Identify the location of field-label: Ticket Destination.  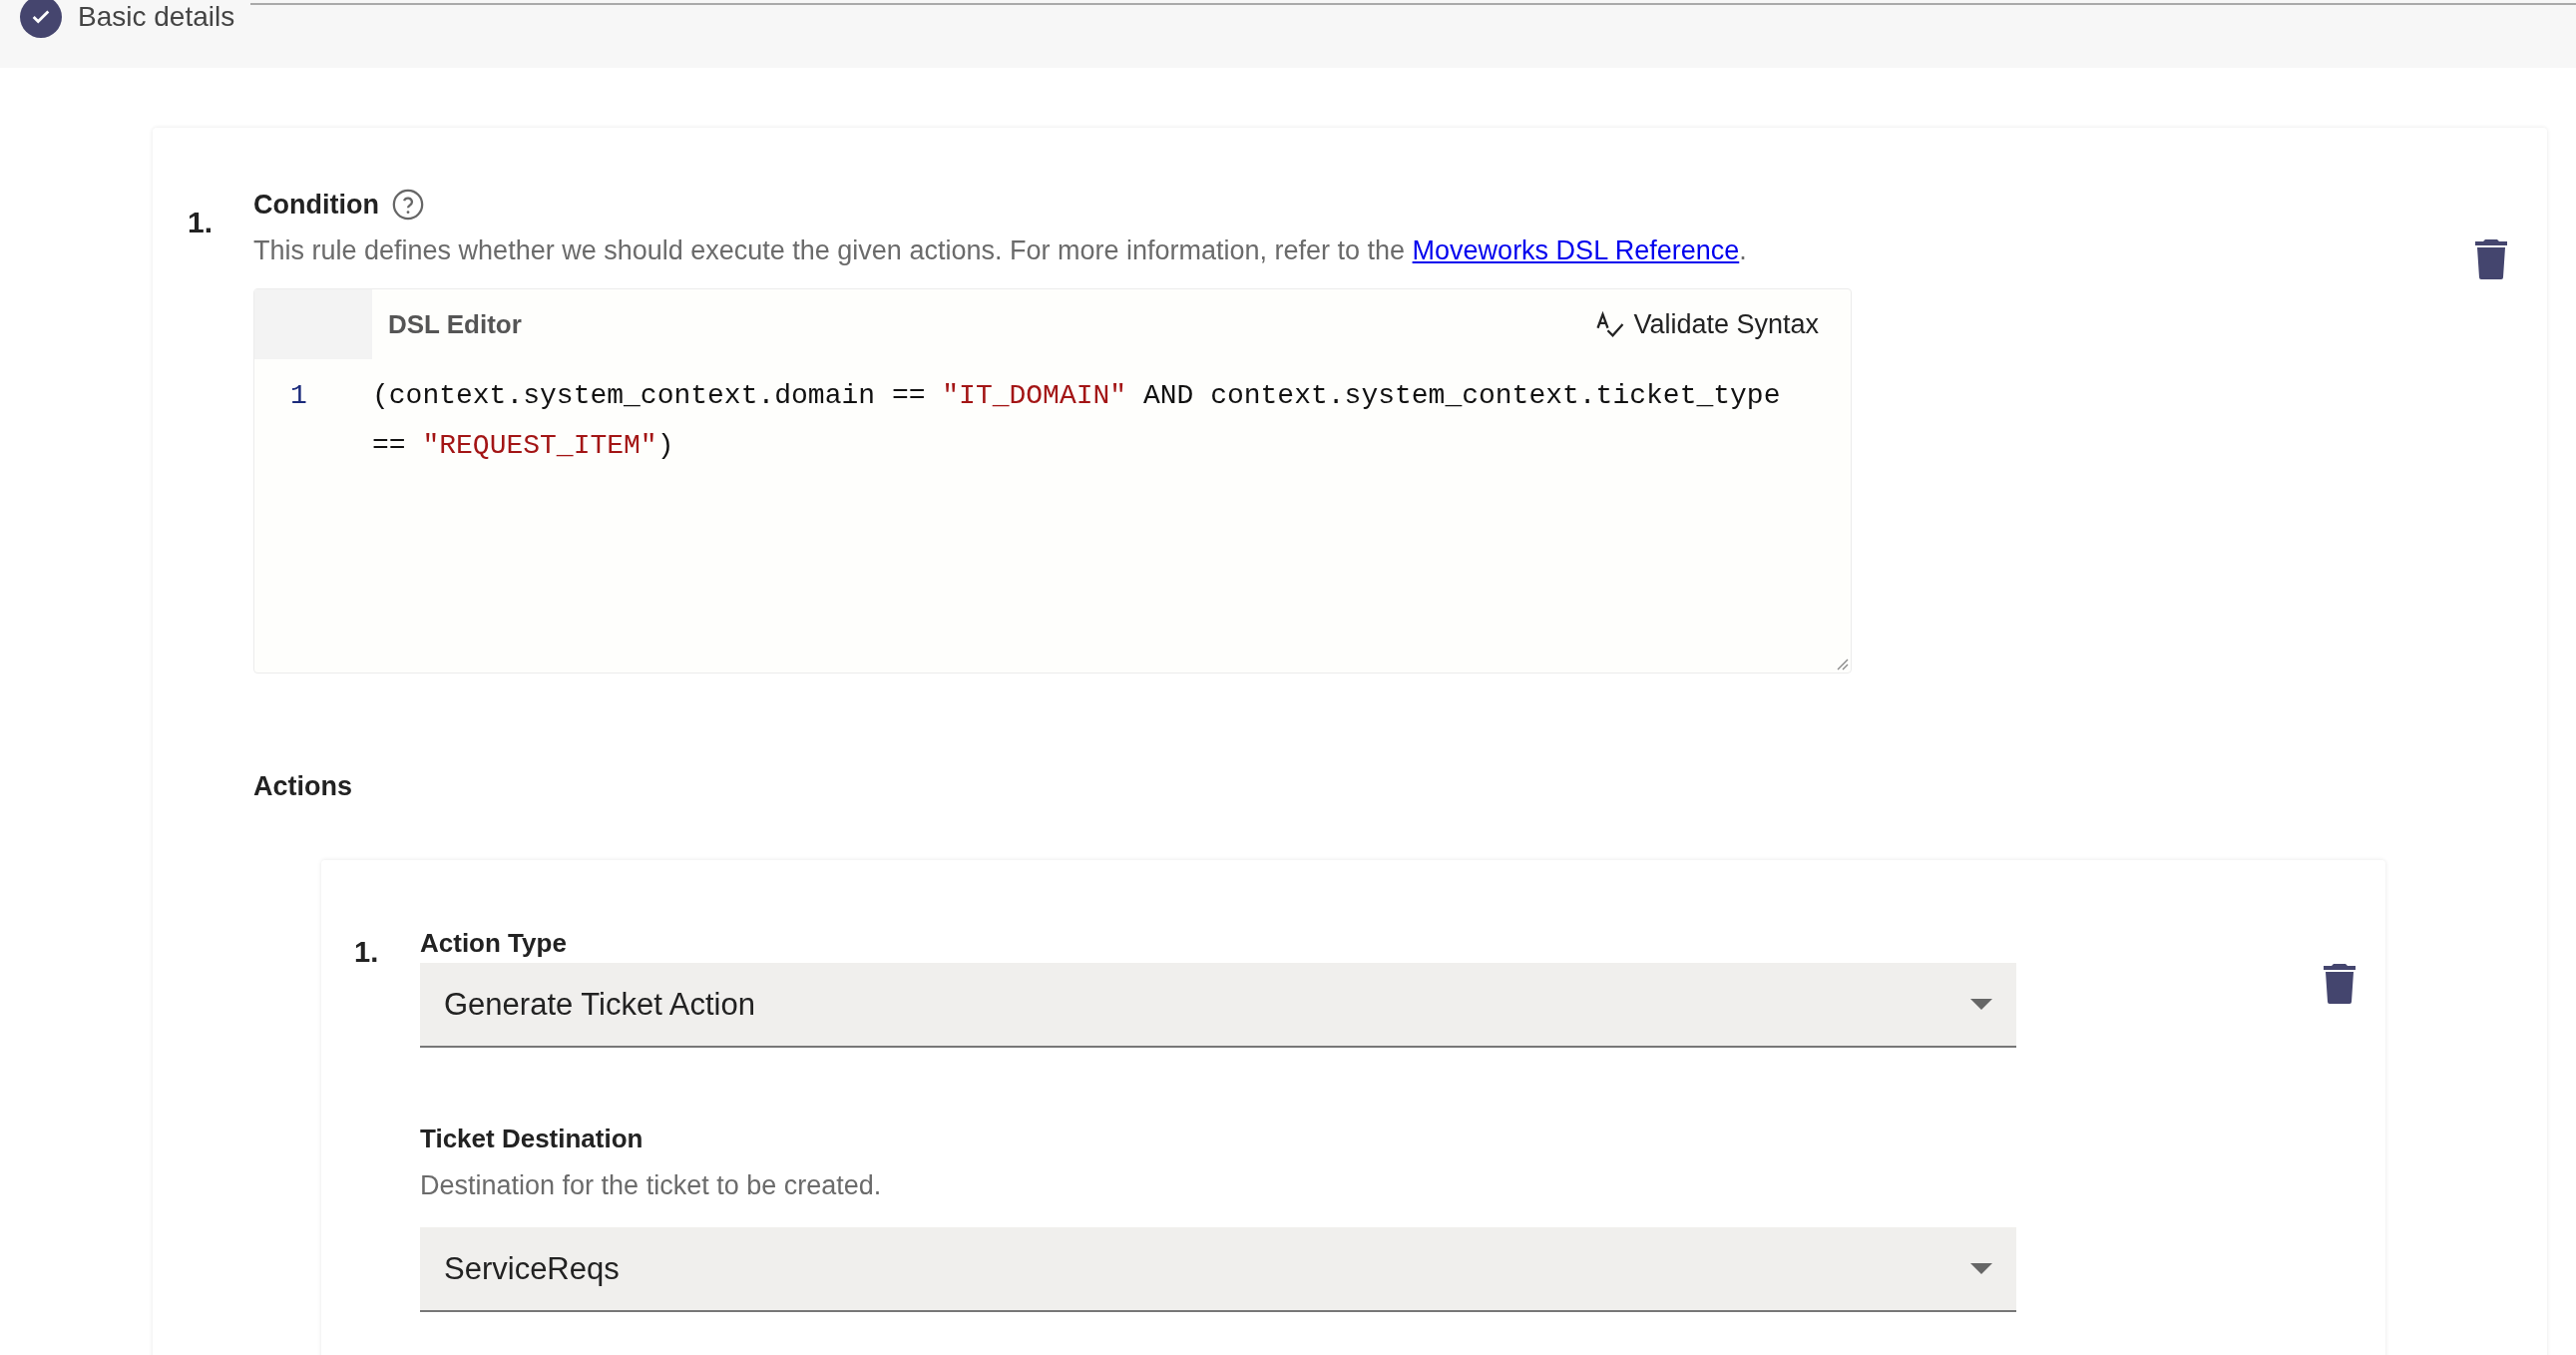
(532, 1139).